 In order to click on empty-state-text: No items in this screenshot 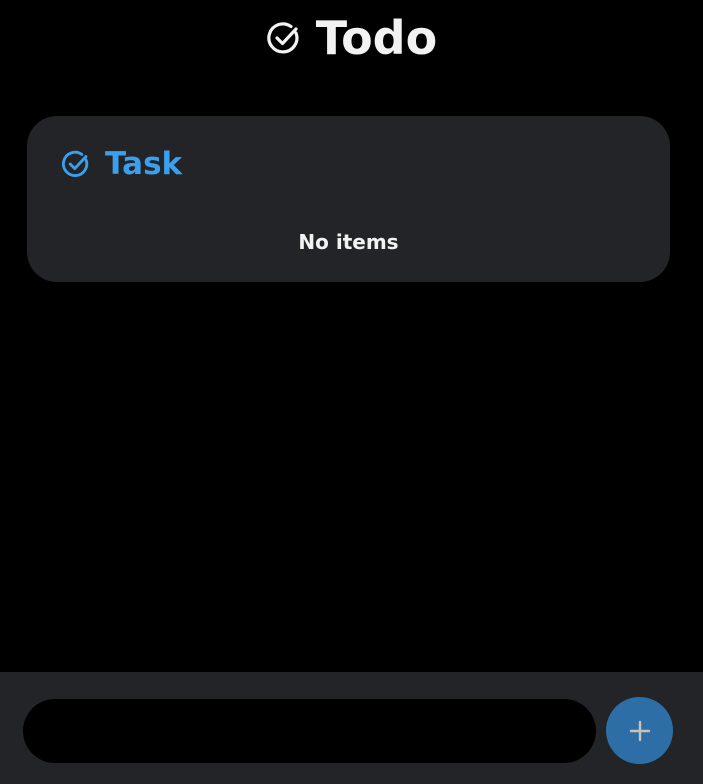, I will do `click(348, 242)`.